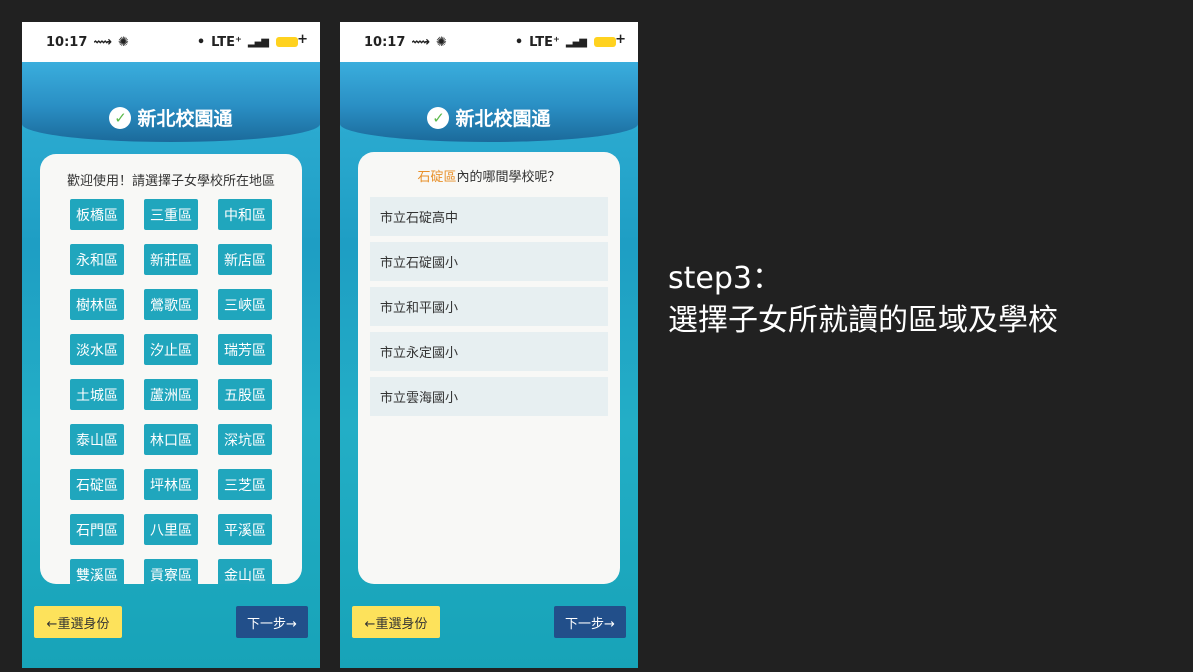 The width and height of the screenshot is (1193, 672). Describe the element at coordinates (245, 484) in the screenshot. I see `district-button: 三芝區` at that location.